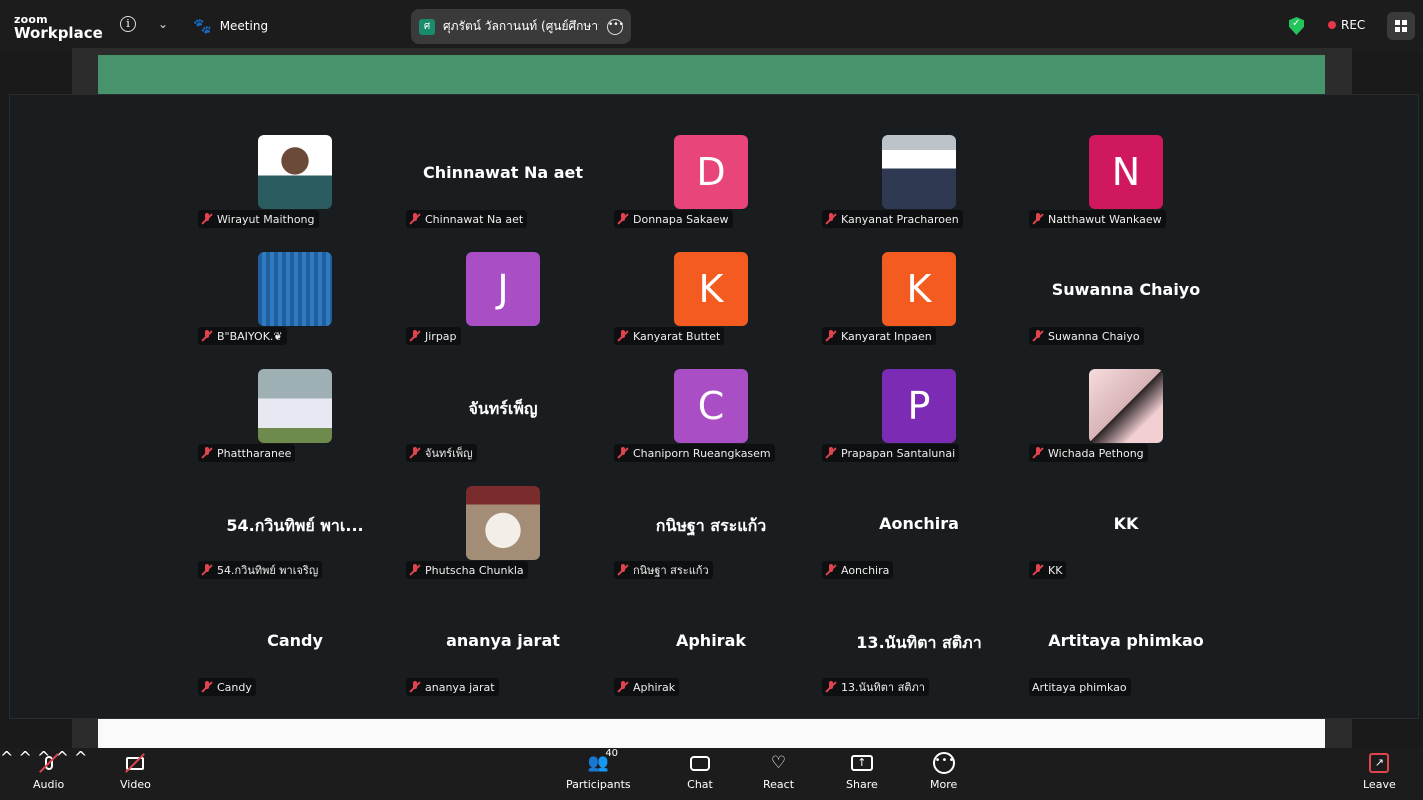  What do you see at coordinates (1379, 771) in the screenshot?
I see `leave-button: ↗ Leave` at bounding box center [1379, 771].